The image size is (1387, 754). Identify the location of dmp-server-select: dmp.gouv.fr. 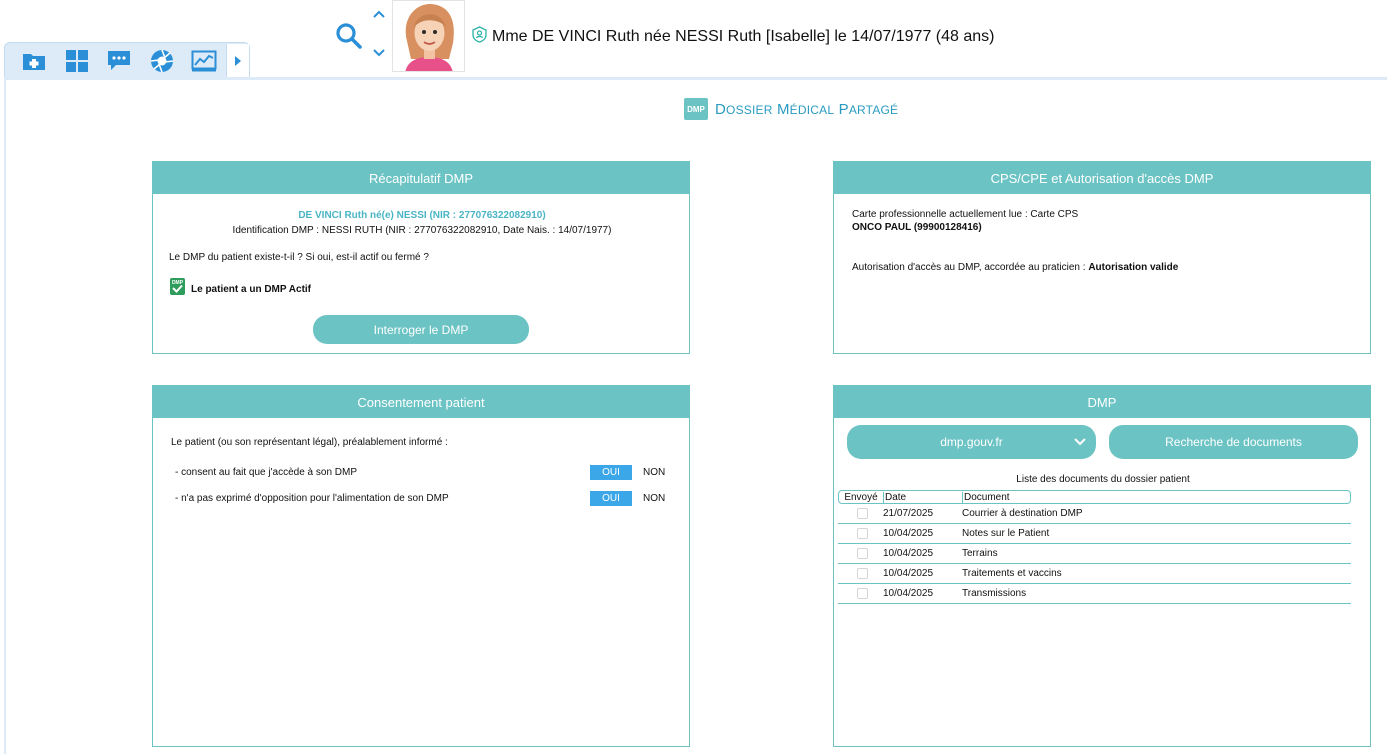
(971, 442).